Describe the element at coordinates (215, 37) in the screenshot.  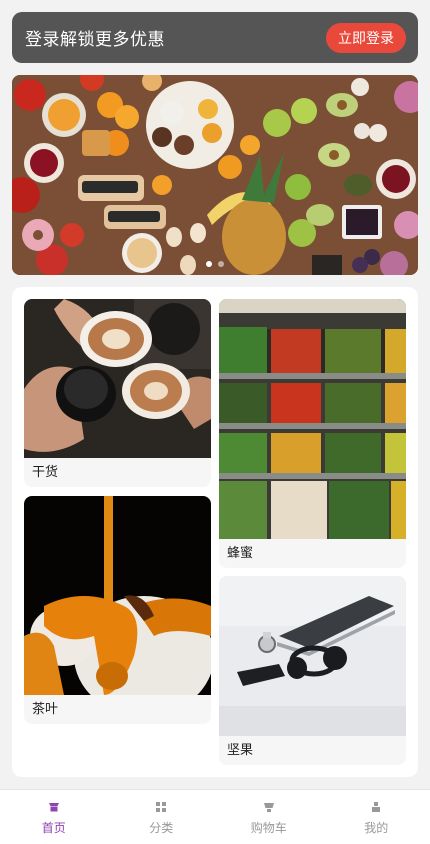
I see `login-banner: 登录解锁更多优惠 立即登录` at that location.